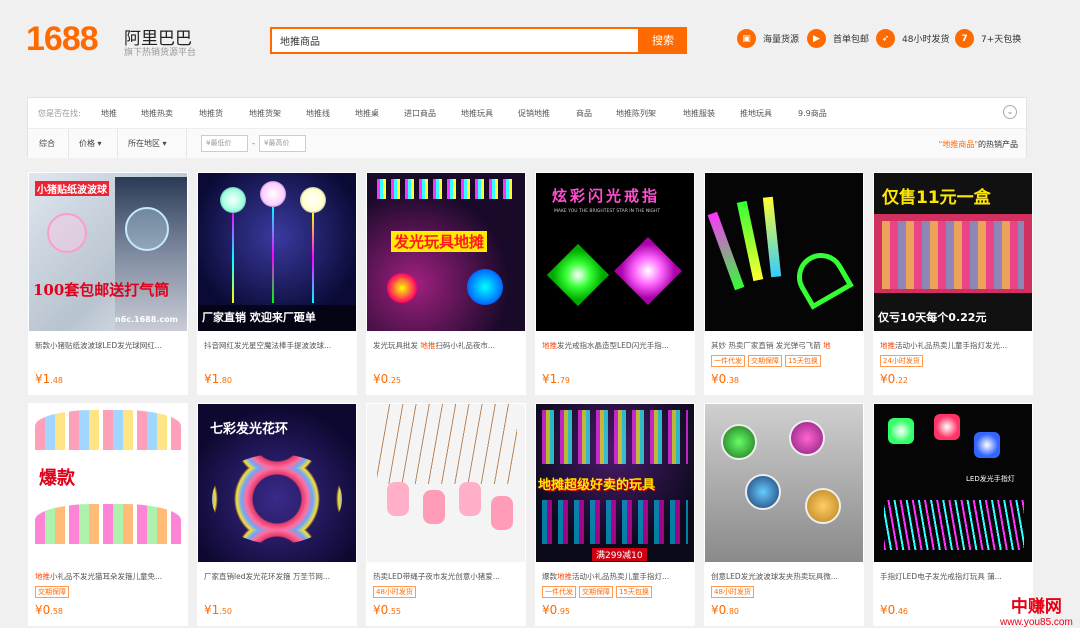 The width and height of the screenshot is (1080, 628). I want to click on feature-free-shipping: ▶ 首单包邮, so click(838, 38).